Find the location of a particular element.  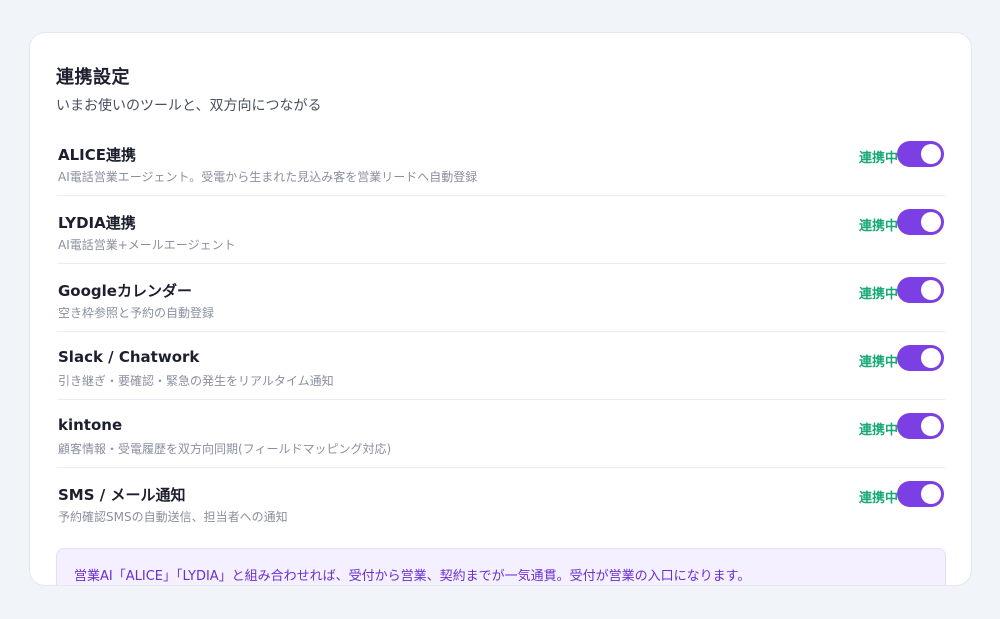

kintone-integration-toggle is located at coordinates (920, 426).